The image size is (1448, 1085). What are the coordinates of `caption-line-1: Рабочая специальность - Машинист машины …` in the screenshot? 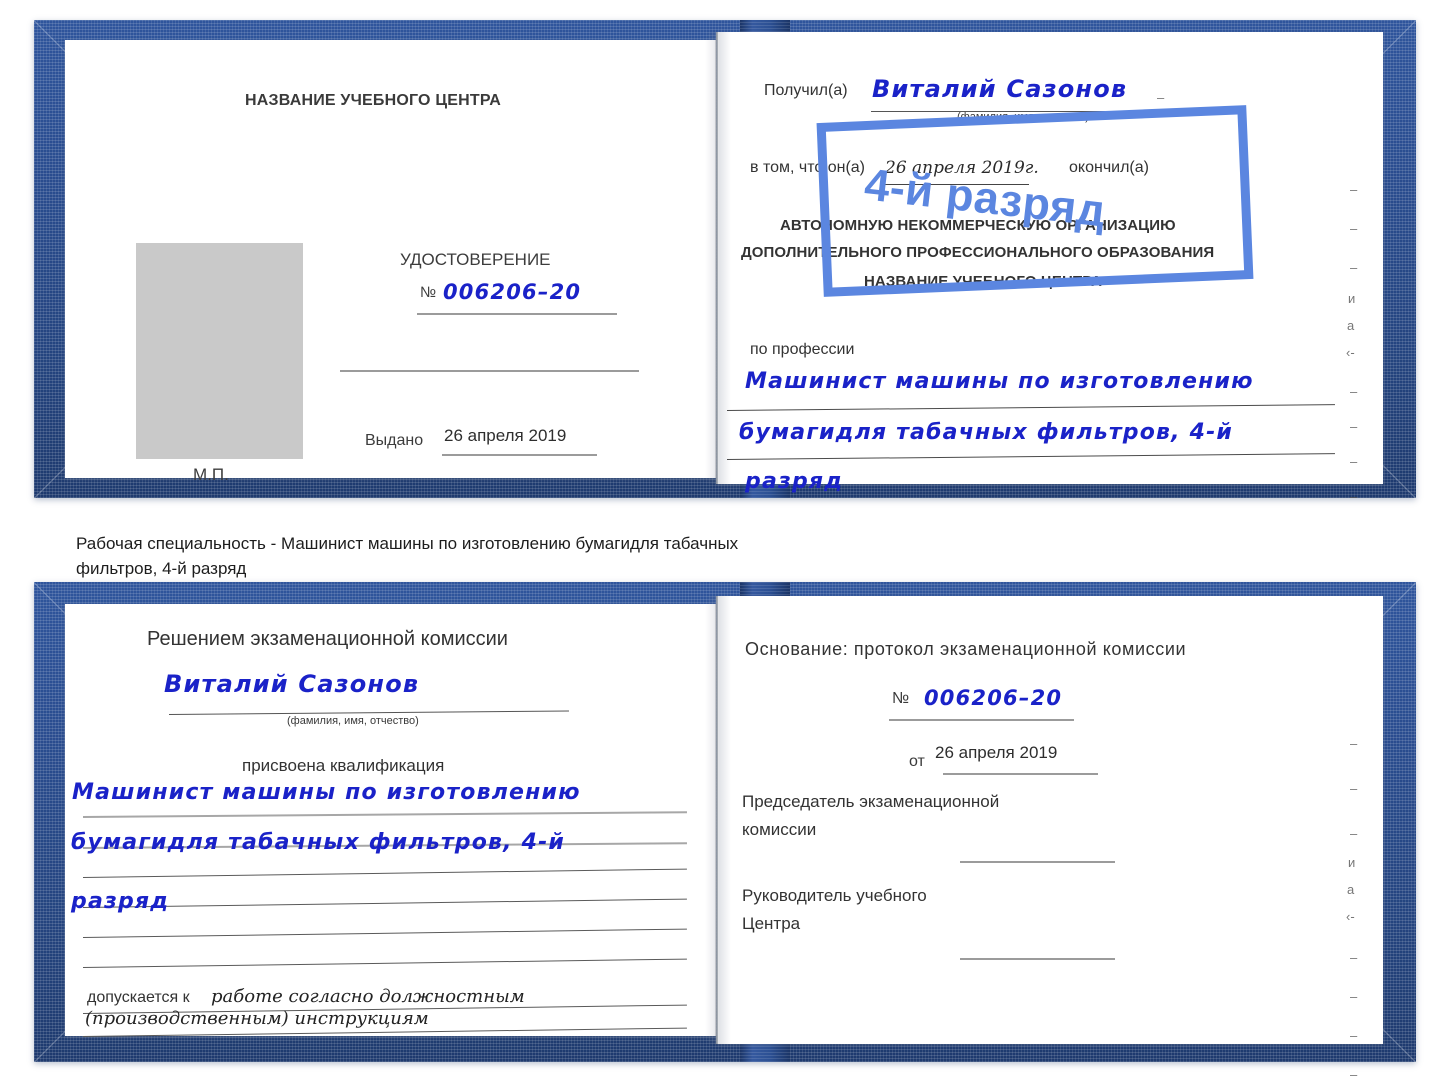 It's located at (407, 543).